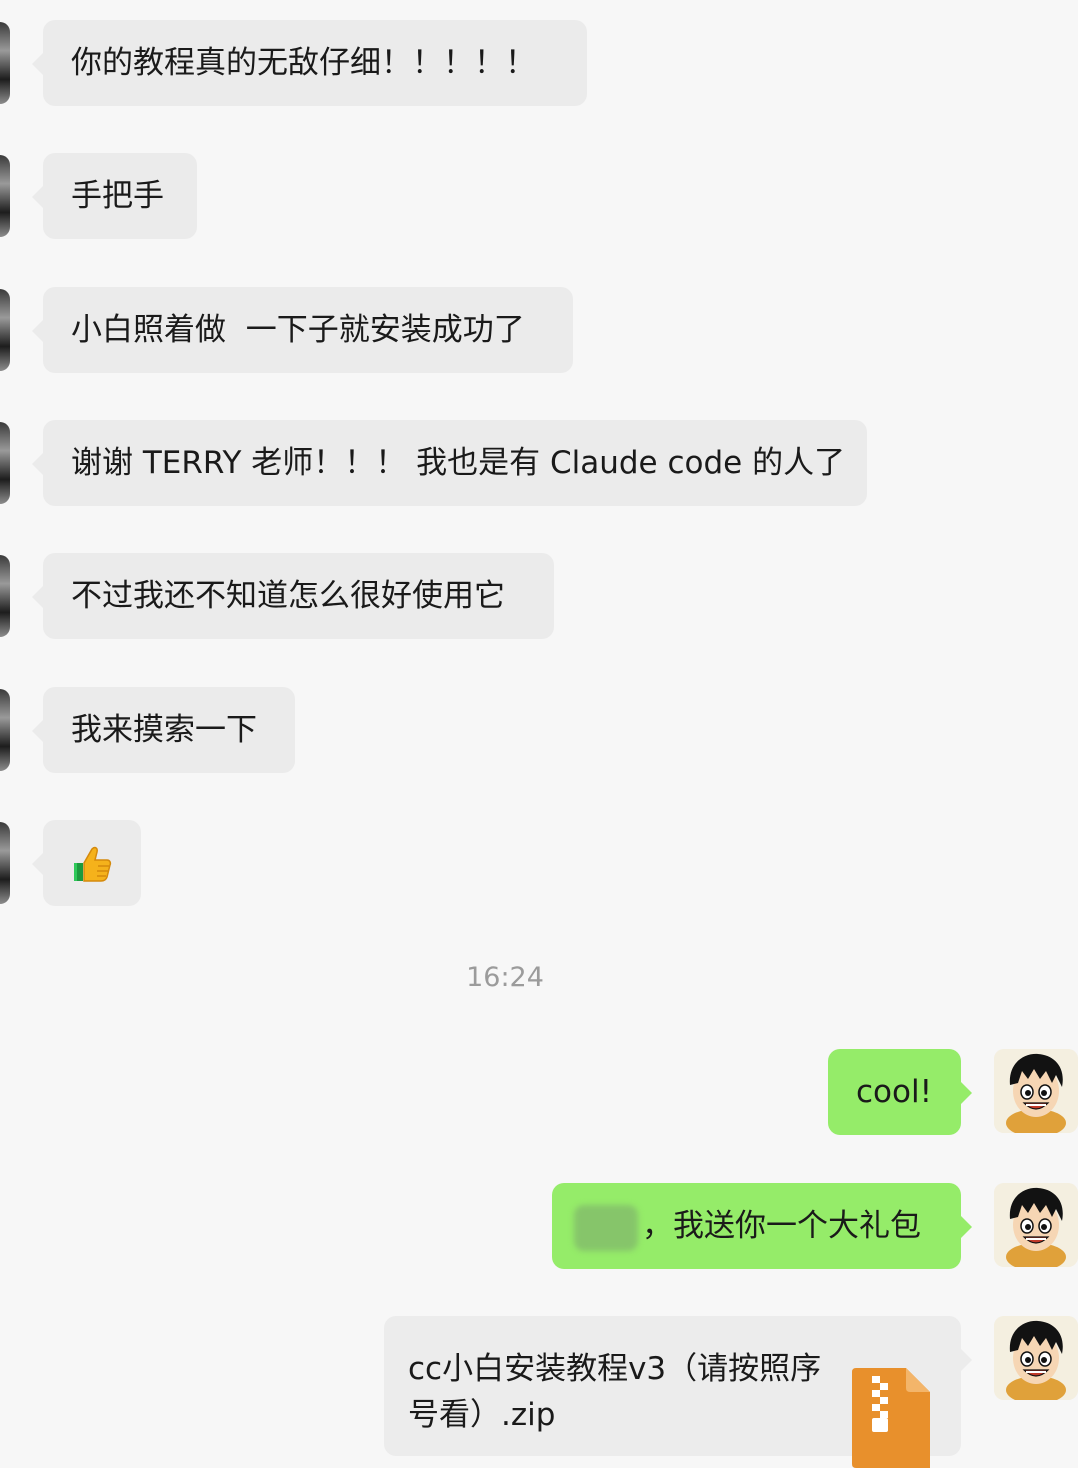 Image resolution: width=1078 pixels, height=1468 pixels. I want to click on file-name: cc小白安装教程v3（请按照序号看）.zip, so click(615, 1392).